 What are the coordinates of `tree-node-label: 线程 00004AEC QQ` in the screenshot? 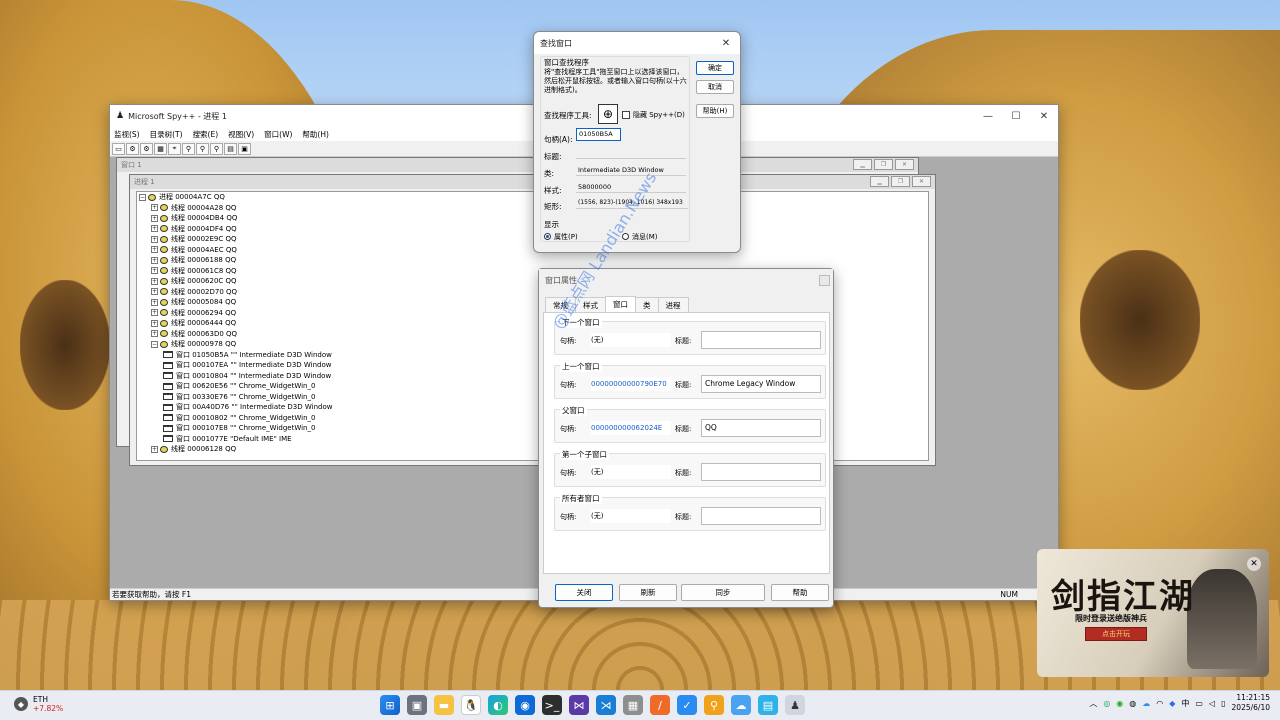 It's located at (204, 249).